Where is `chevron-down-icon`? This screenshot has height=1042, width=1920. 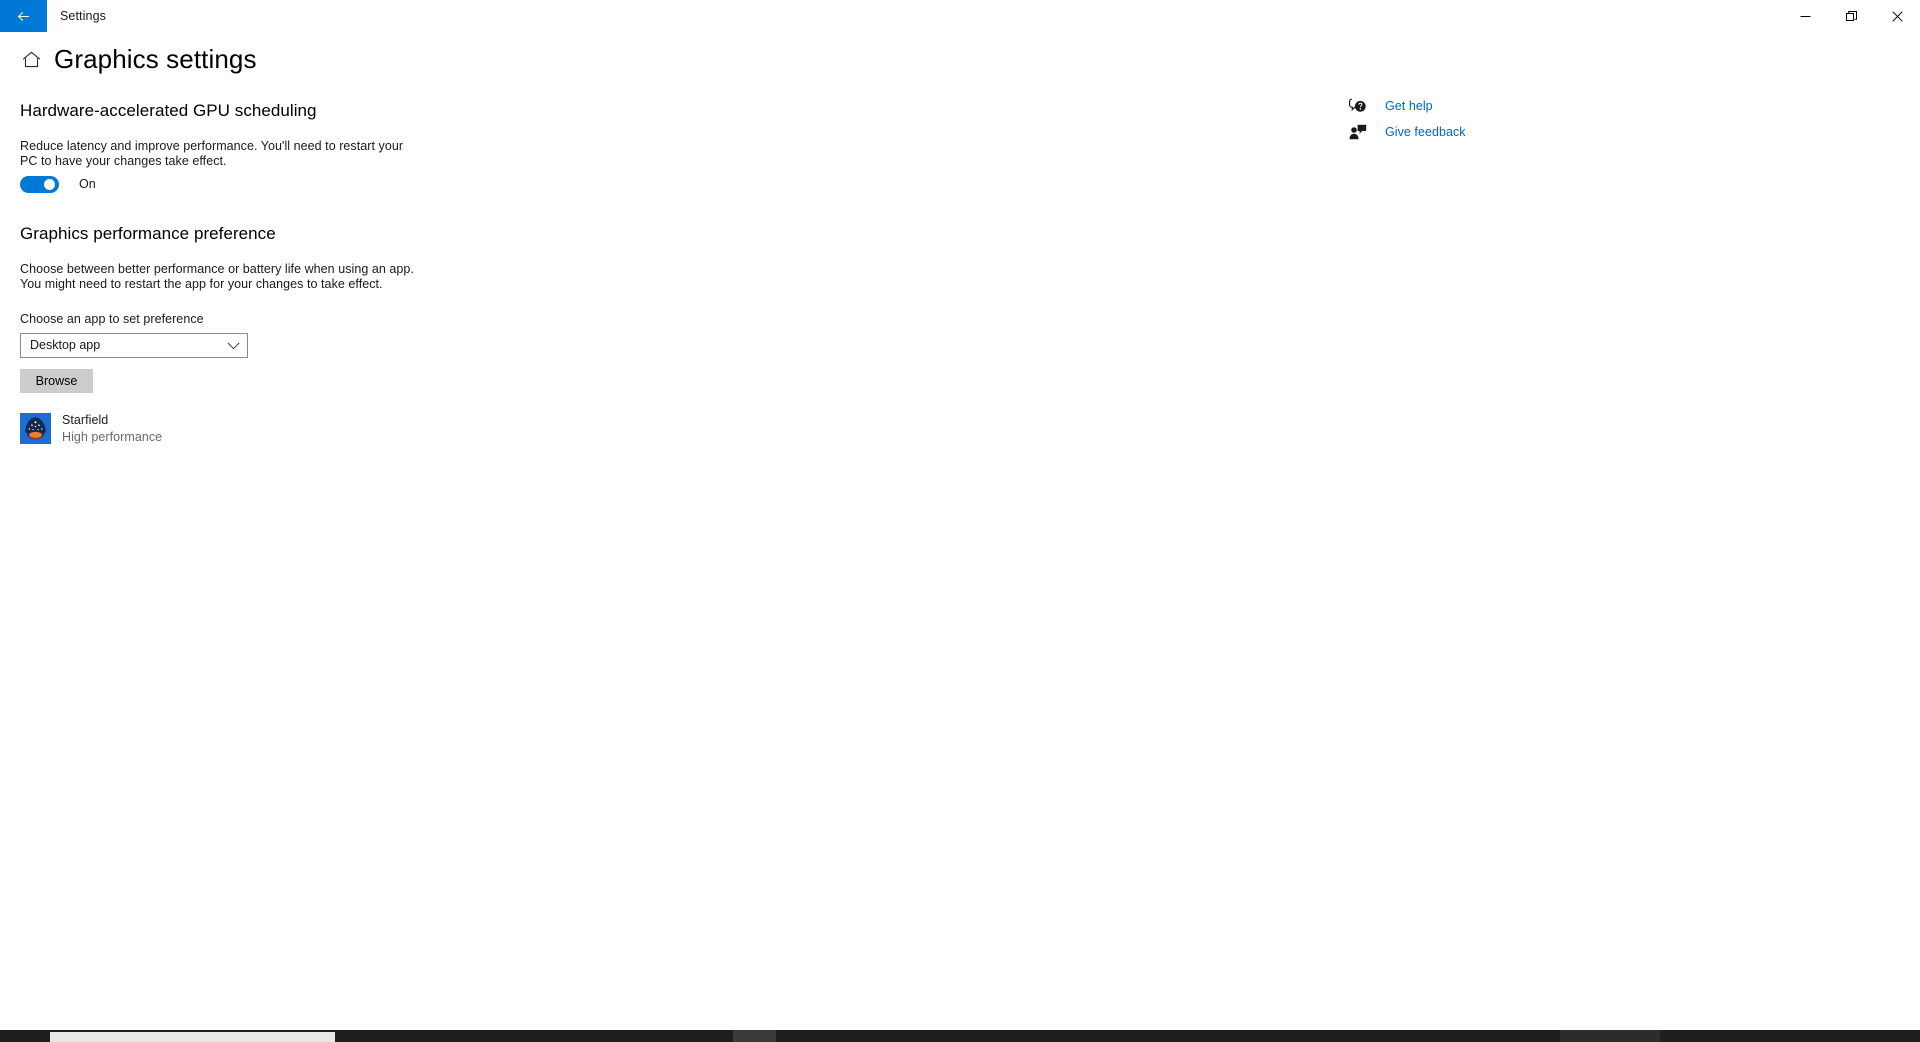
chevron-down-icon is located at coordinates (233, 346).